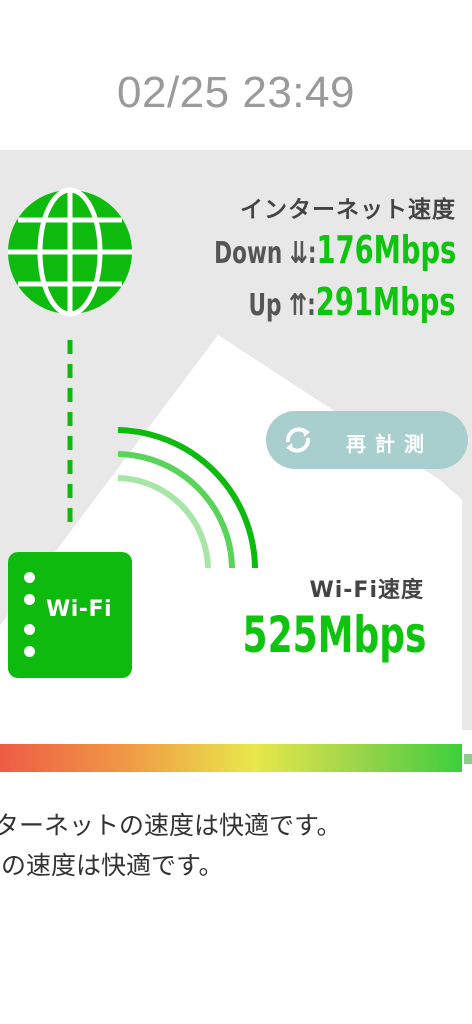 The width and height of the screenshot is (472, 1024). What do you see at coordinates (386, 302) in the screenshot?
I see `upload-value: 291Mbps` at bounding box center [386, 302].